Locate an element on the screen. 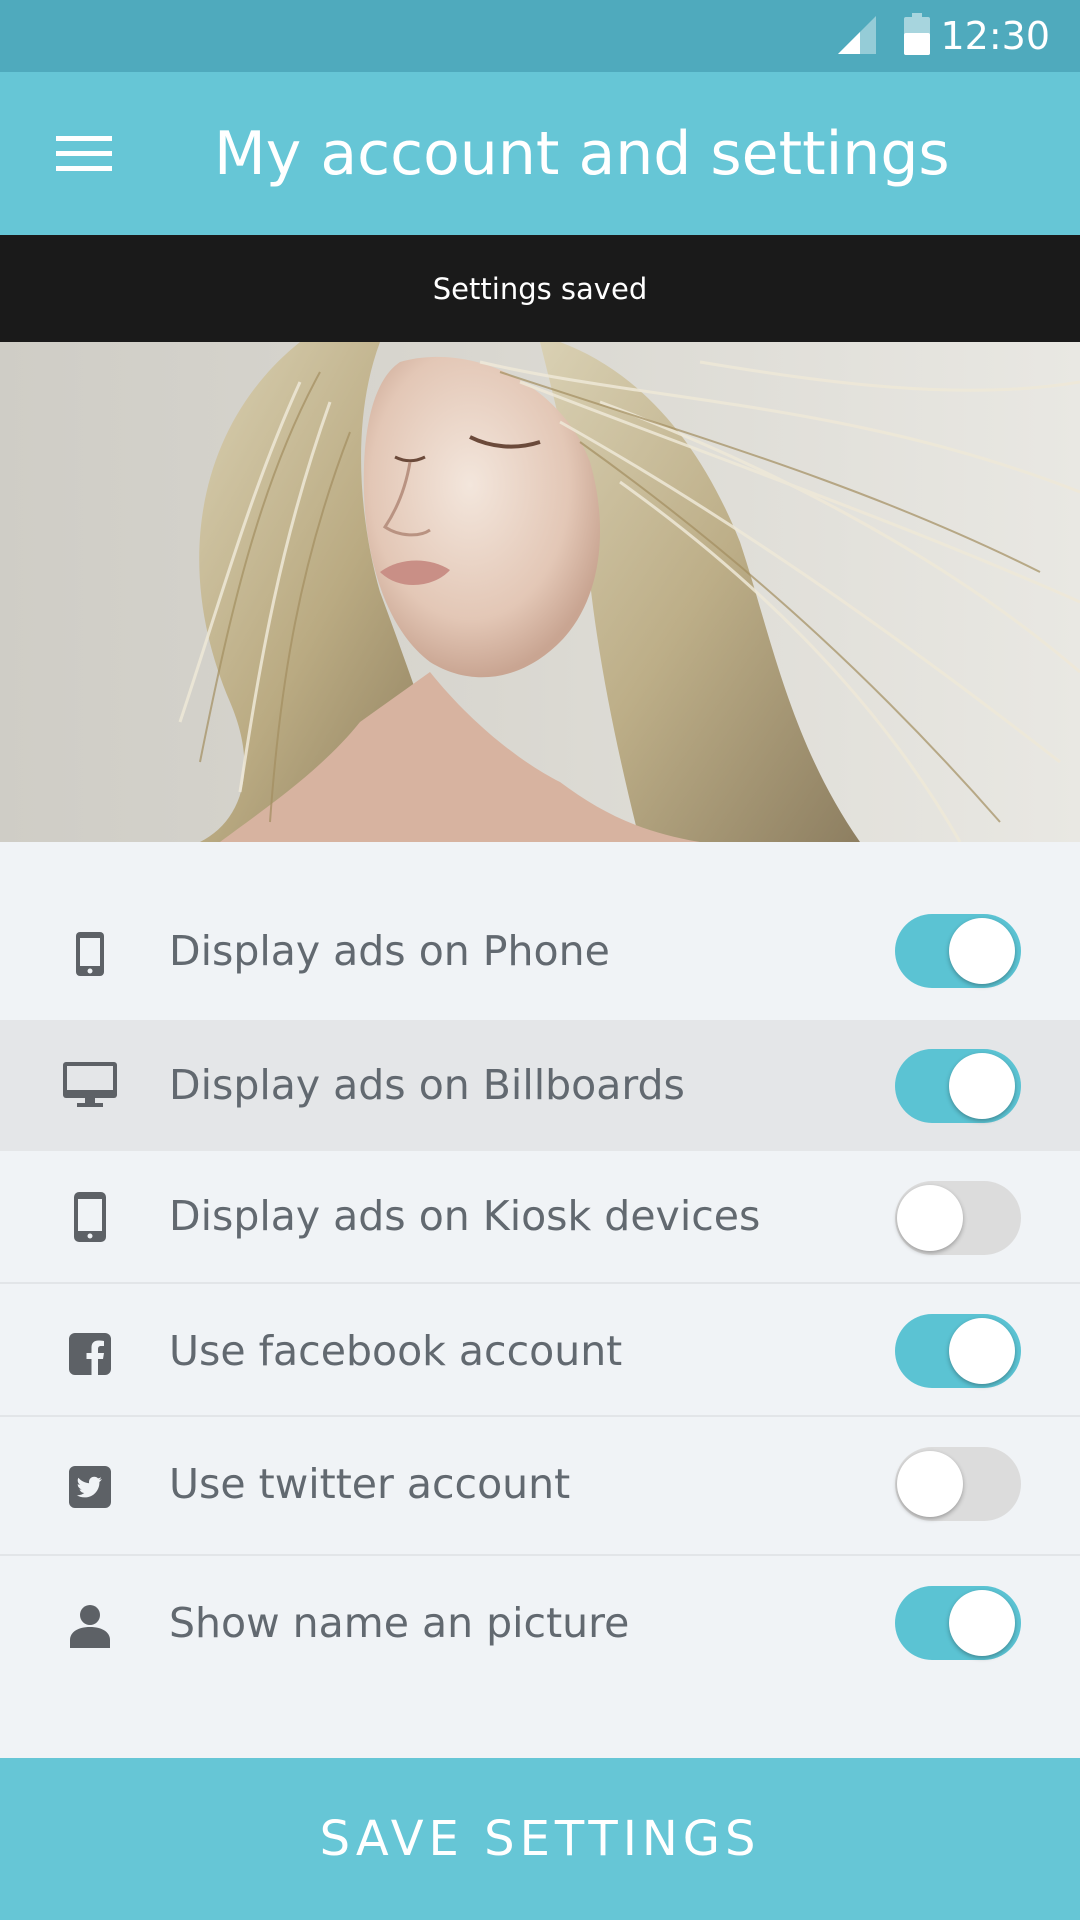 The height and width of the screenshot is (1920, 1080). status-time: 12:30 is located at coordinates (995, 36).